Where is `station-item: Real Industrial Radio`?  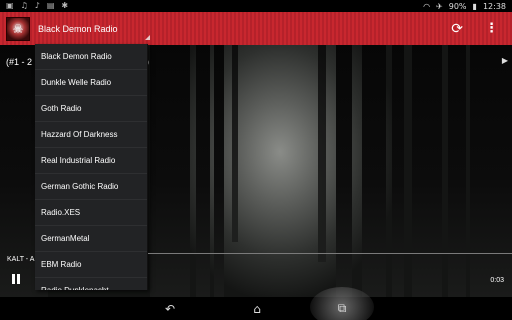 station-item: Real Industrial Radio is located at coordinates (91, 161).